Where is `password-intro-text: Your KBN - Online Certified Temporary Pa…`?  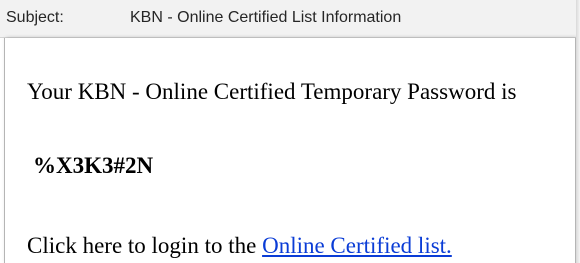 password-intro-text: Your KBN - Online Certified Temporary Pa… is located at coordinates (272, 91).